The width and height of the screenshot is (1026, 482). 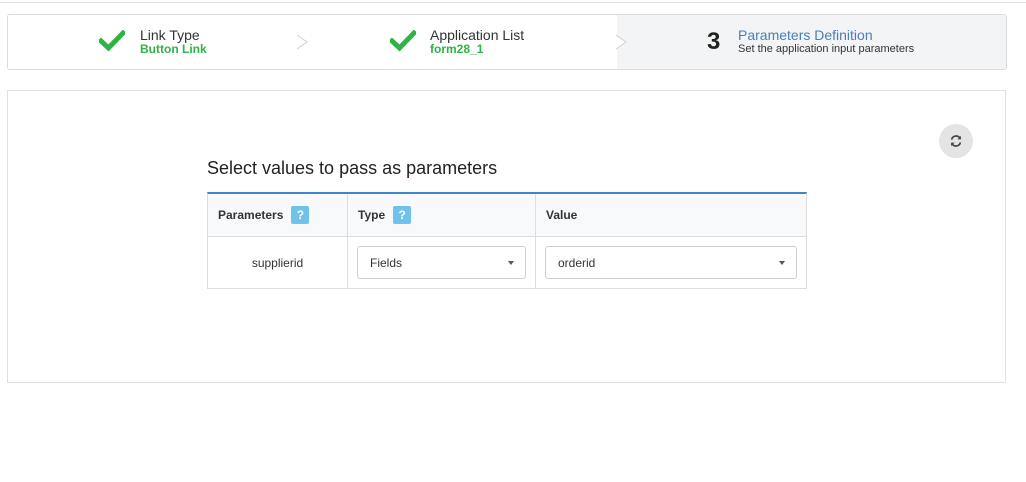 I want to click on step-subtitle: form28_1, so click(x=457, y=49).